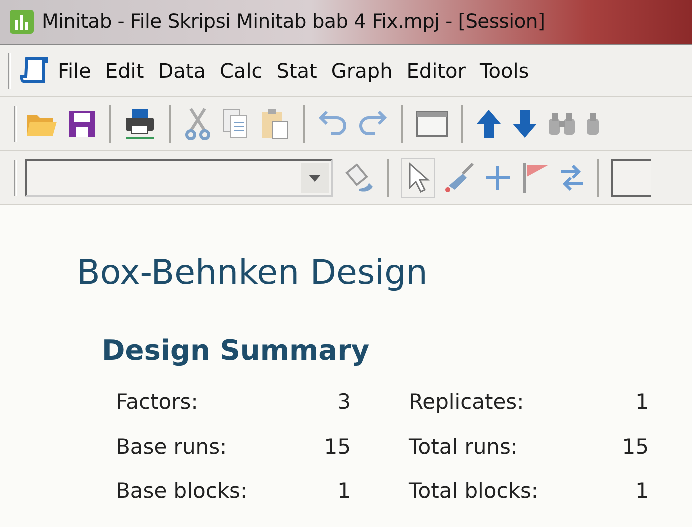 The width and height of the screenshot is (692, 527). What do you see at coordinates (525, 124) in the screenshot?
I see `down-arrow-icon` at bounding box center [525, 124].